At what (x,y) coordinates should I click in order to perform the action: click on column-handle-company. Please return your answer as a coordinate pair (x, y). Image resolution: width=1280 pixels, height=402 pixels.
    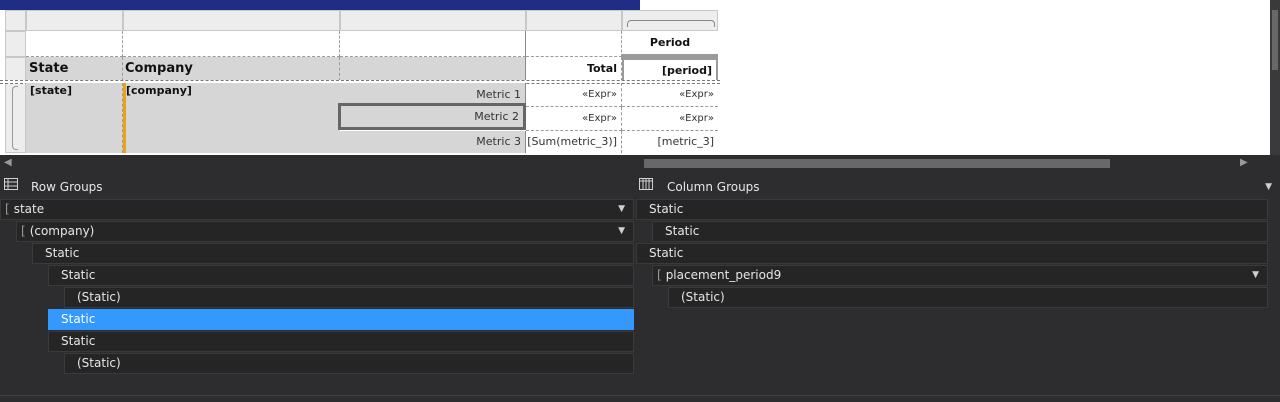
    Looking at the image, I should click on (231, 20).